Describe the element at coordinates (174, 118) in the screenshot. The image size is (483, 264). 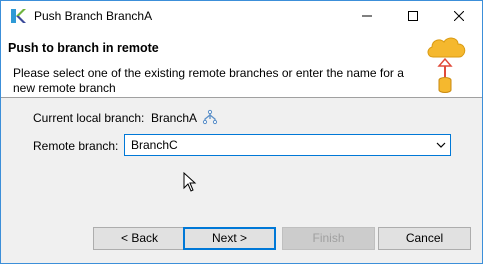
I see `current-branch-value: BranchA` at that location.